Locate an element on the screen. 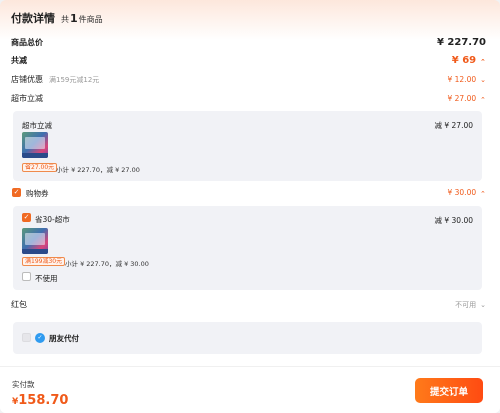 The height and width of the screenshot is (413, 500). market-box-tag: 省27.00元 is located at coordinates (40, 167).